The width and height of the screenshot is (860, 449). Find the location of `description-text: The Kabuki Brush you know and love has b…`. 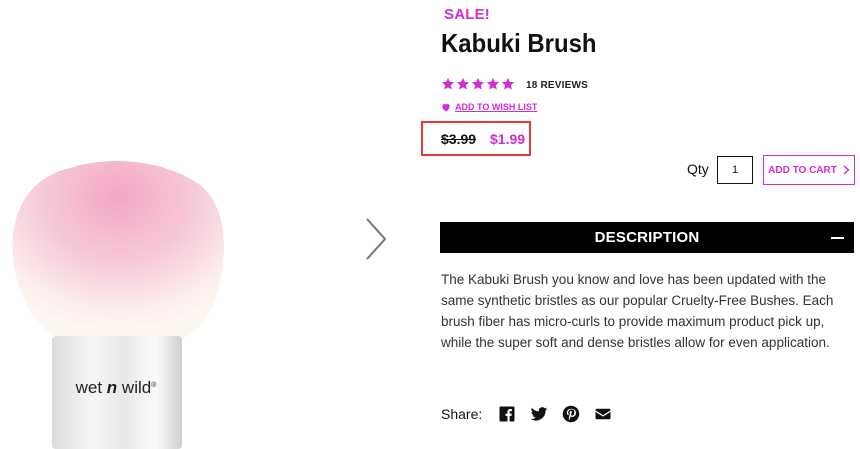

description-text: The Kabuki Brush you know and love has b… is located at coordinates (637, 311).